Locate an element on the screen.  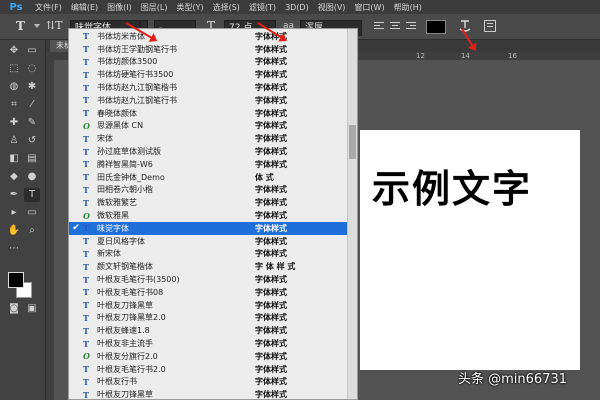
font-list-item: T 书体坊王学勤钢笔行书 字体样式 is located at coordinates (208, 49).